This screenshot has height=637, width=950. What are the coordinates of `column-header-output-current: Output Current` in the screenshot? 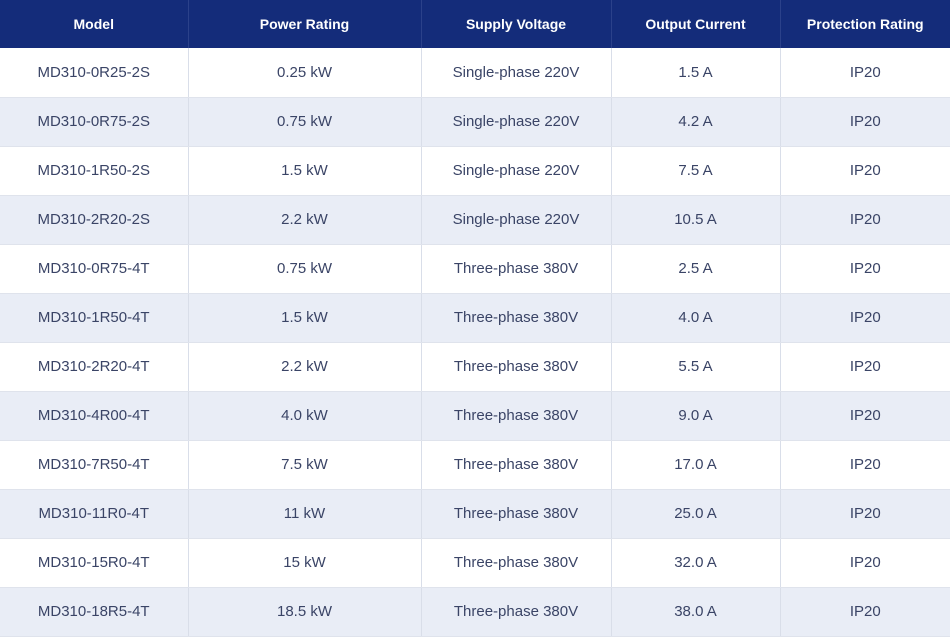 It's located at (696, 24).